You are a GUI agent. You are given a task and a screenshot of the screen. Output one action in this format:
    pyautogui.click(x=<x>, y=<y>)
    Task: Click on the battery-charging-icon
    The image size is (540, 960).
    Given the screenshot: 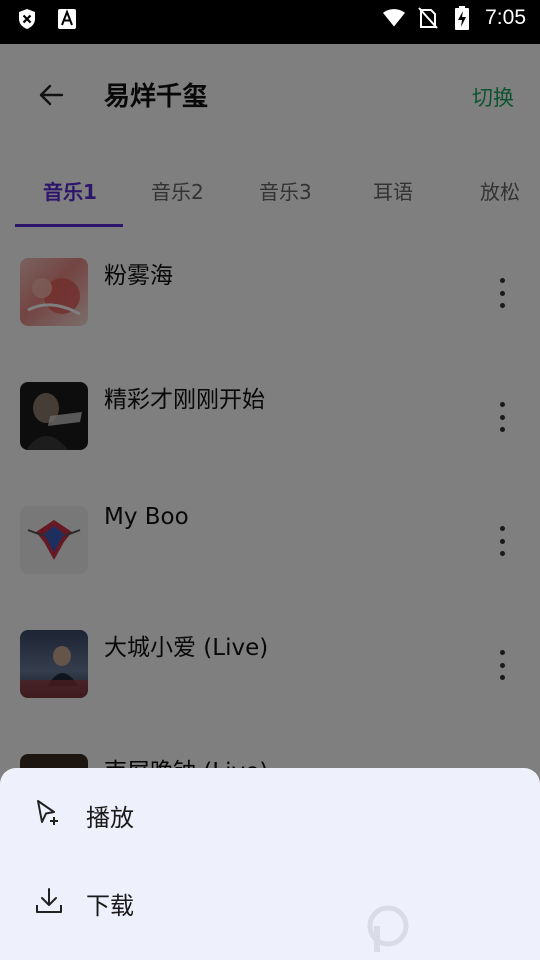 What is the action you would take?
    pyautogui.click(x=462, y=18)
    